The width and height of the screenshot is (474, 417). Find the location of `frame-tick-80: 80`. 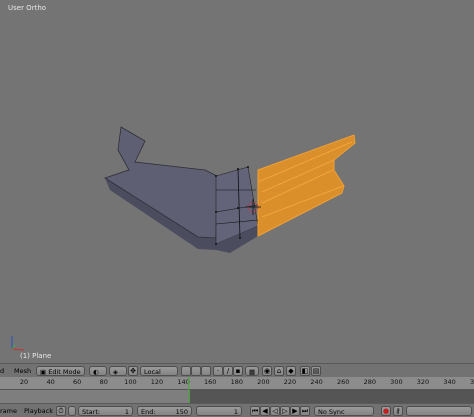

frame-tick-80: 80 is located at coordinates (103, 382).